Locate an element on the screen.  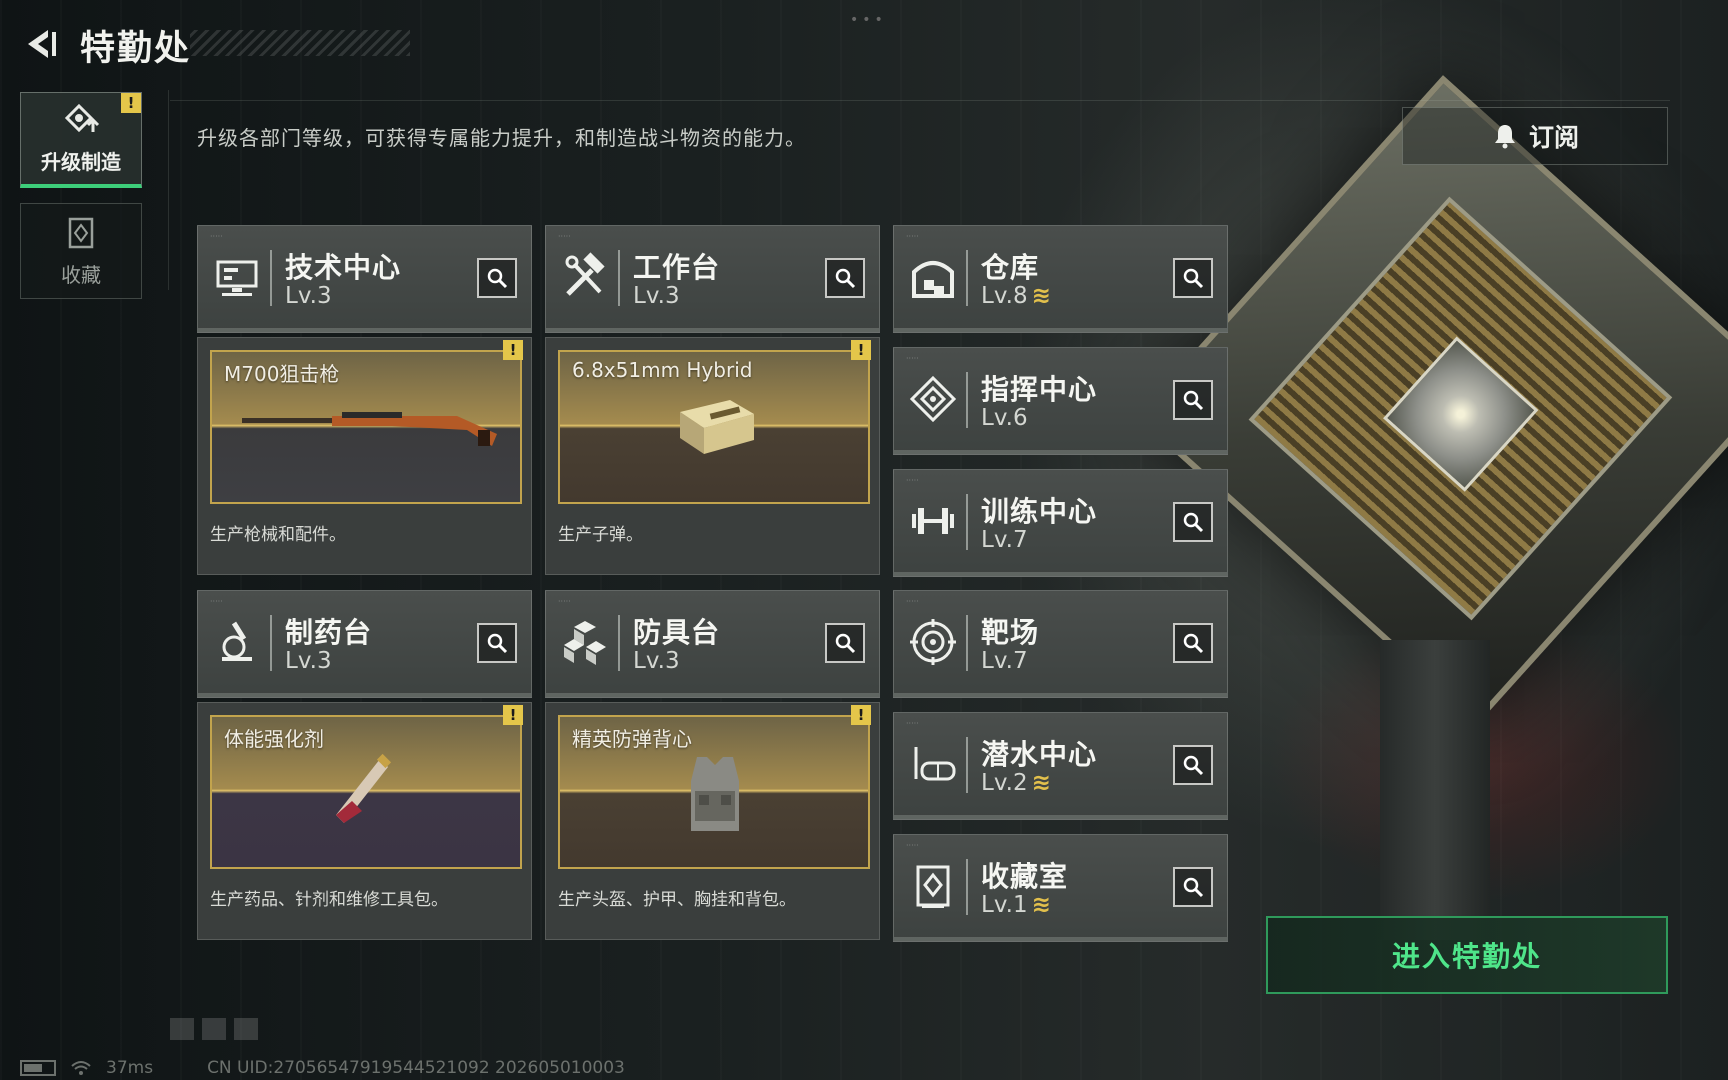
armor-vest-image is located at coordinates (715, 794).